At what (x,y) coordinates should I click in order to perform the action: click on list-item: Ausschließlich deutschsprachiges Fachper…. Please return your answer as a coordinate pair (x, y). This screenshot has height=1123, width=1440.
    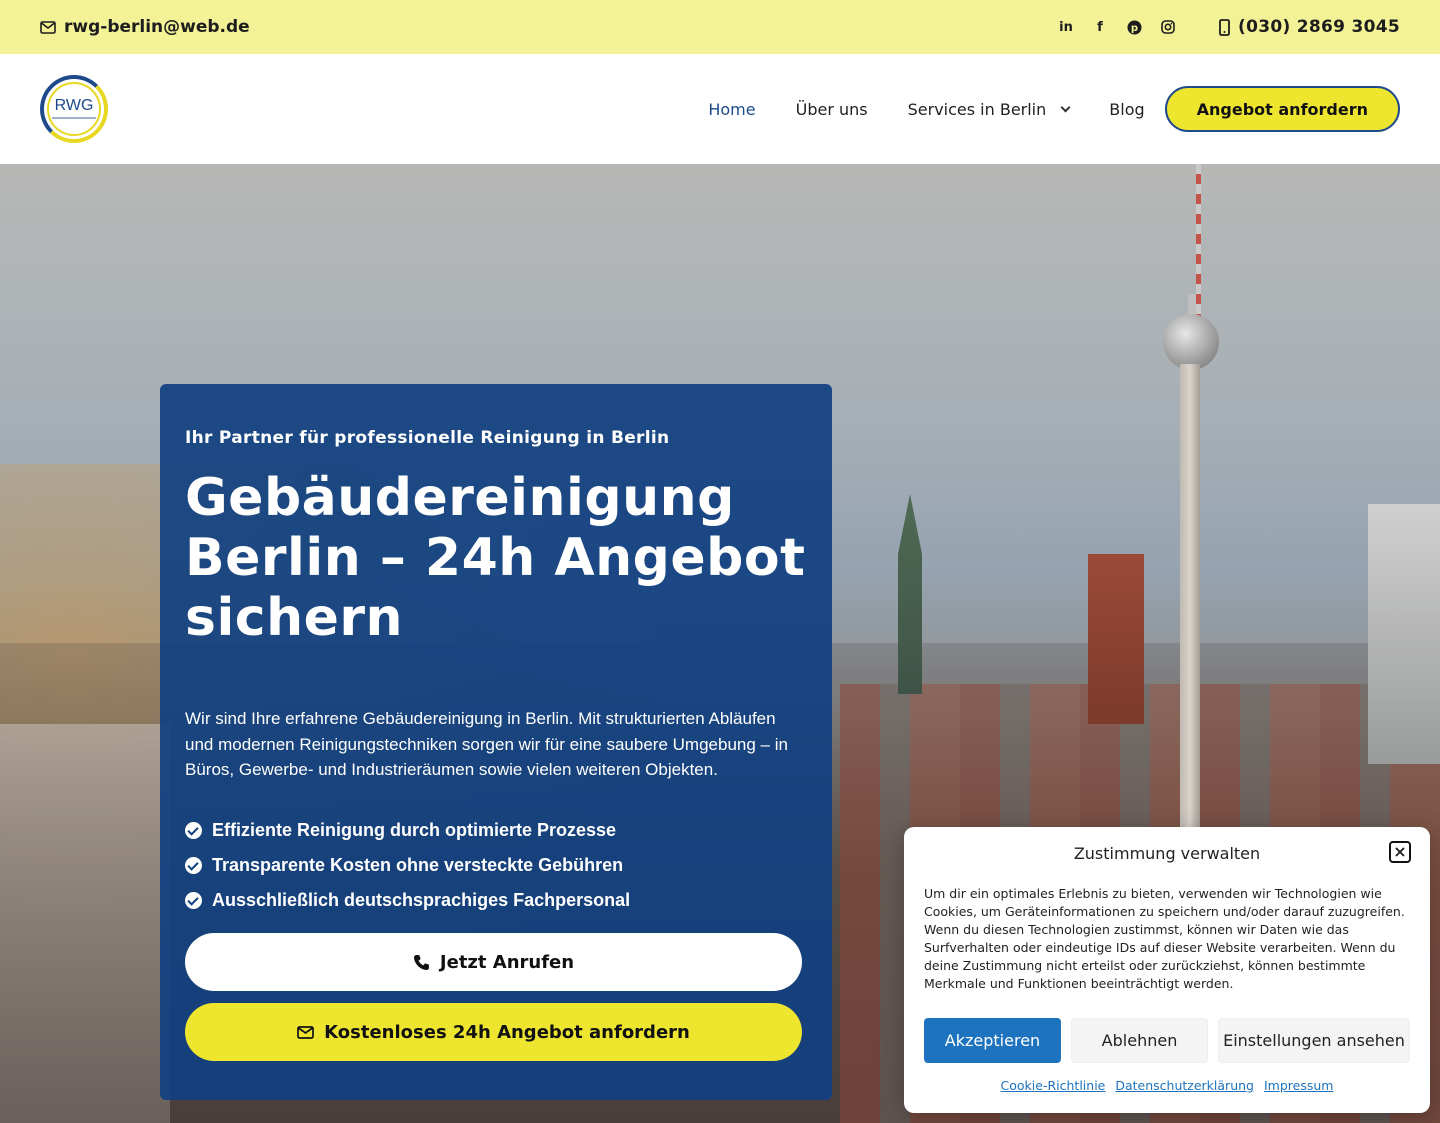
    Looking at the image, I should click on (496, 900).